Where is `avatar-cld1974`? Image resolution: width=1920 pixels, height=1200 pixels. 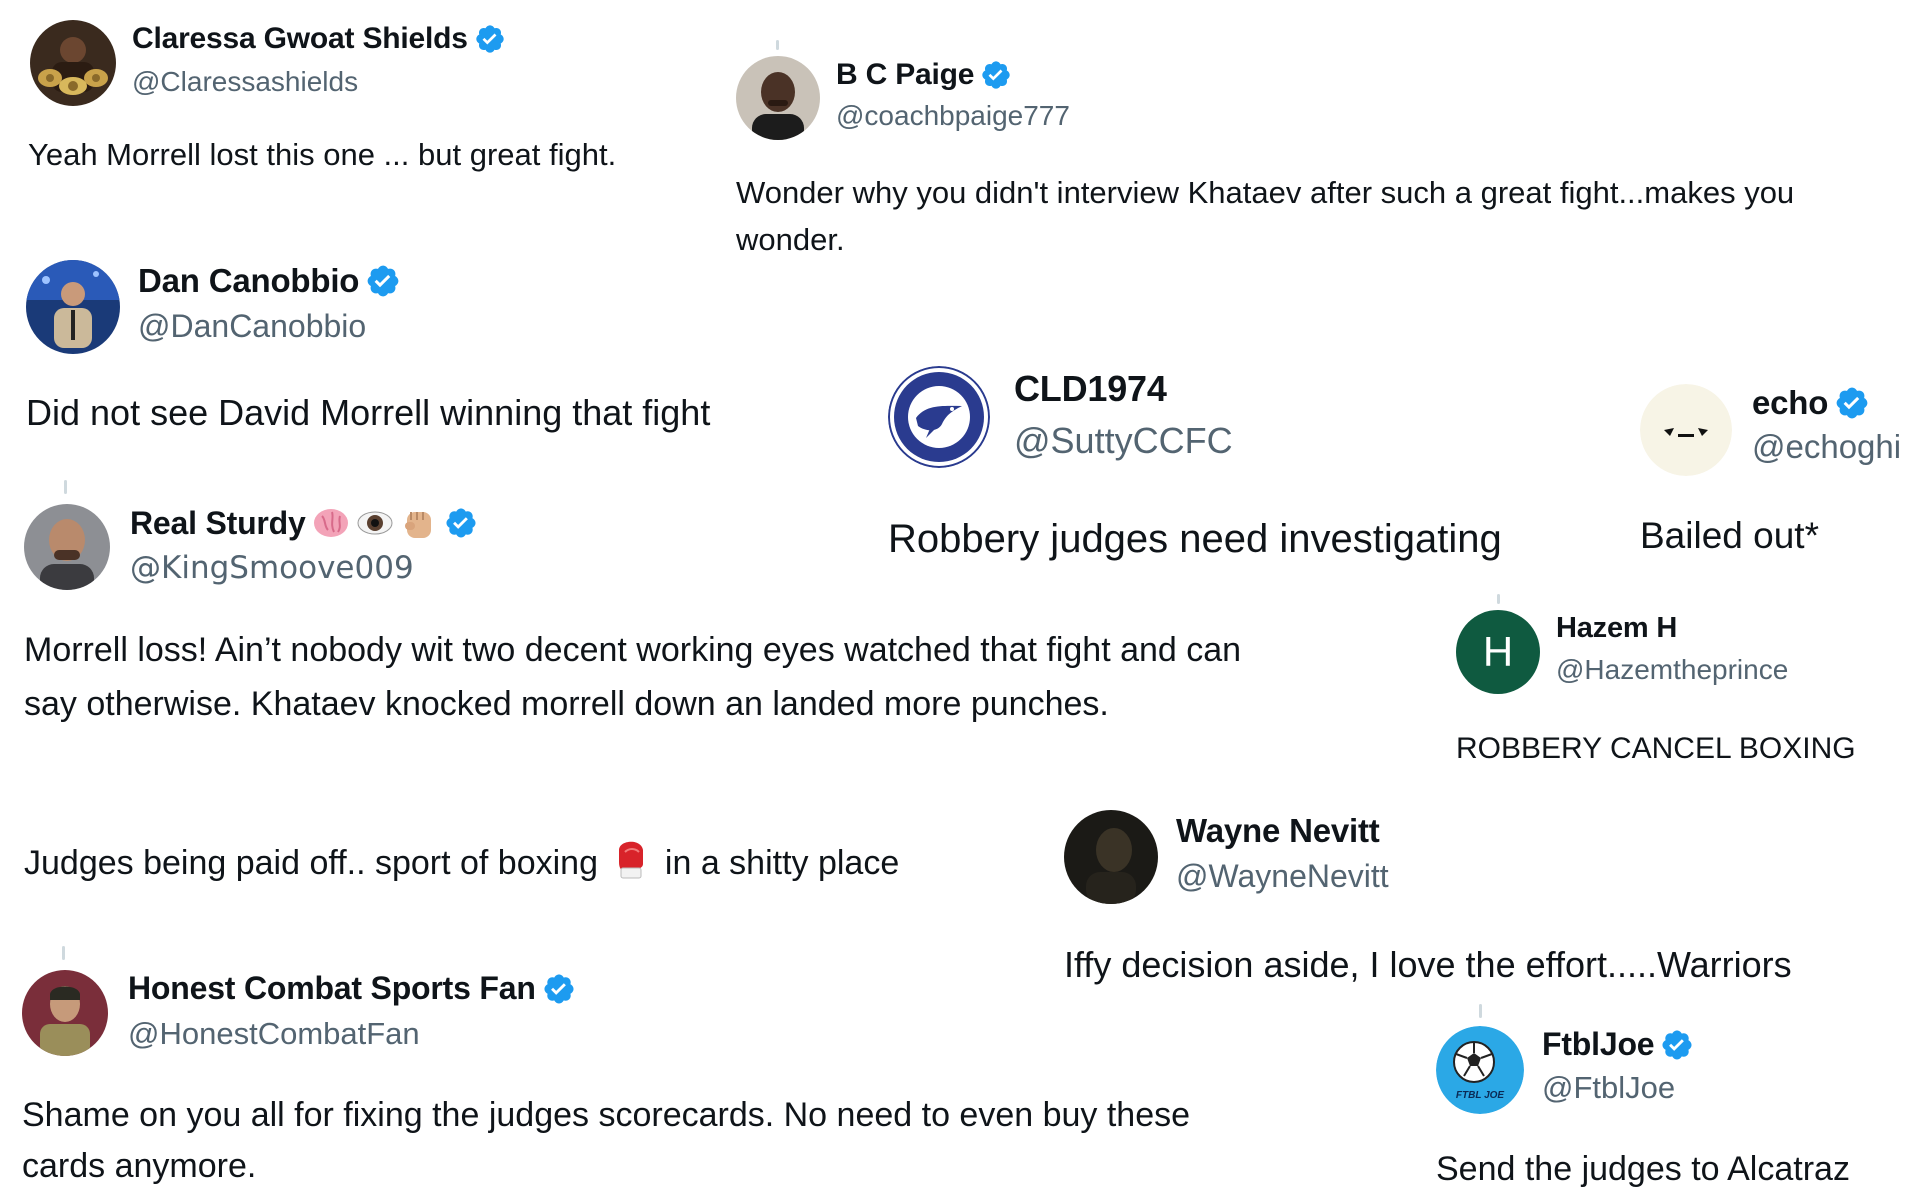
avatar-cld1974 is located at coordinates (939, 417).